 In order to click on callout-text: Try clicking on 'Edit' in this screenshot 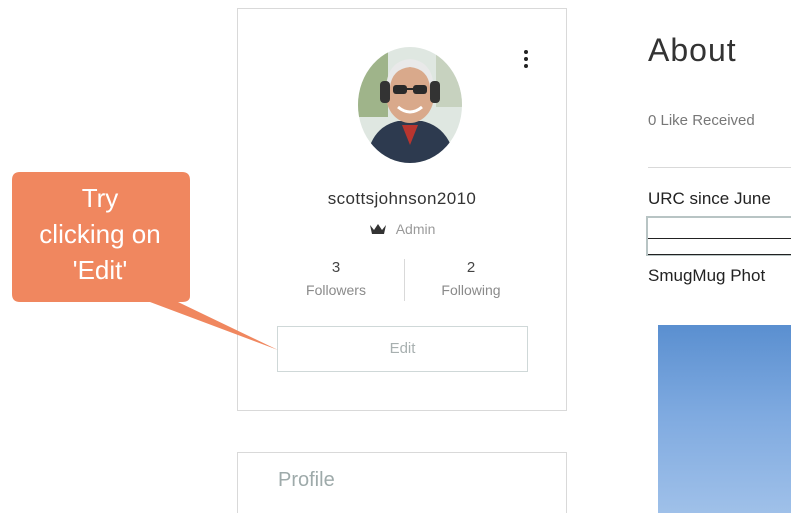, I will do `click(100, 234)`.